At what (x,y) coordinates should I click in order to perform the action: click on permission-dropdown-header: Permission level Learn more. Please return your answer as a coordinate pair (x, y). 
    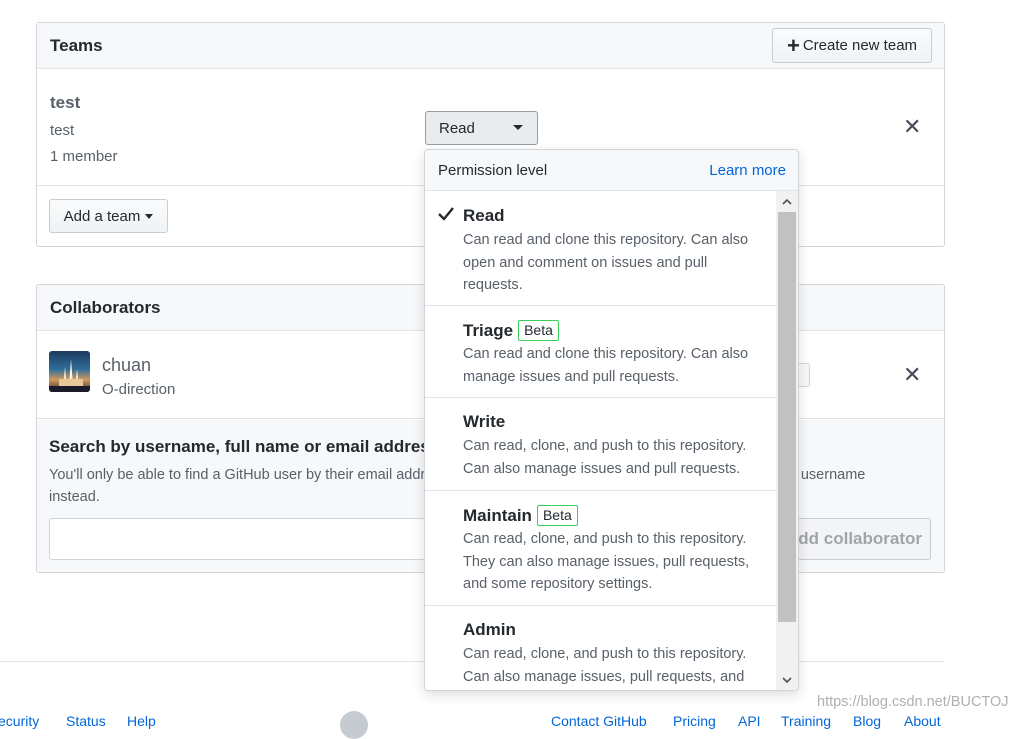
    Looking at the image, I should click on (611, 170).